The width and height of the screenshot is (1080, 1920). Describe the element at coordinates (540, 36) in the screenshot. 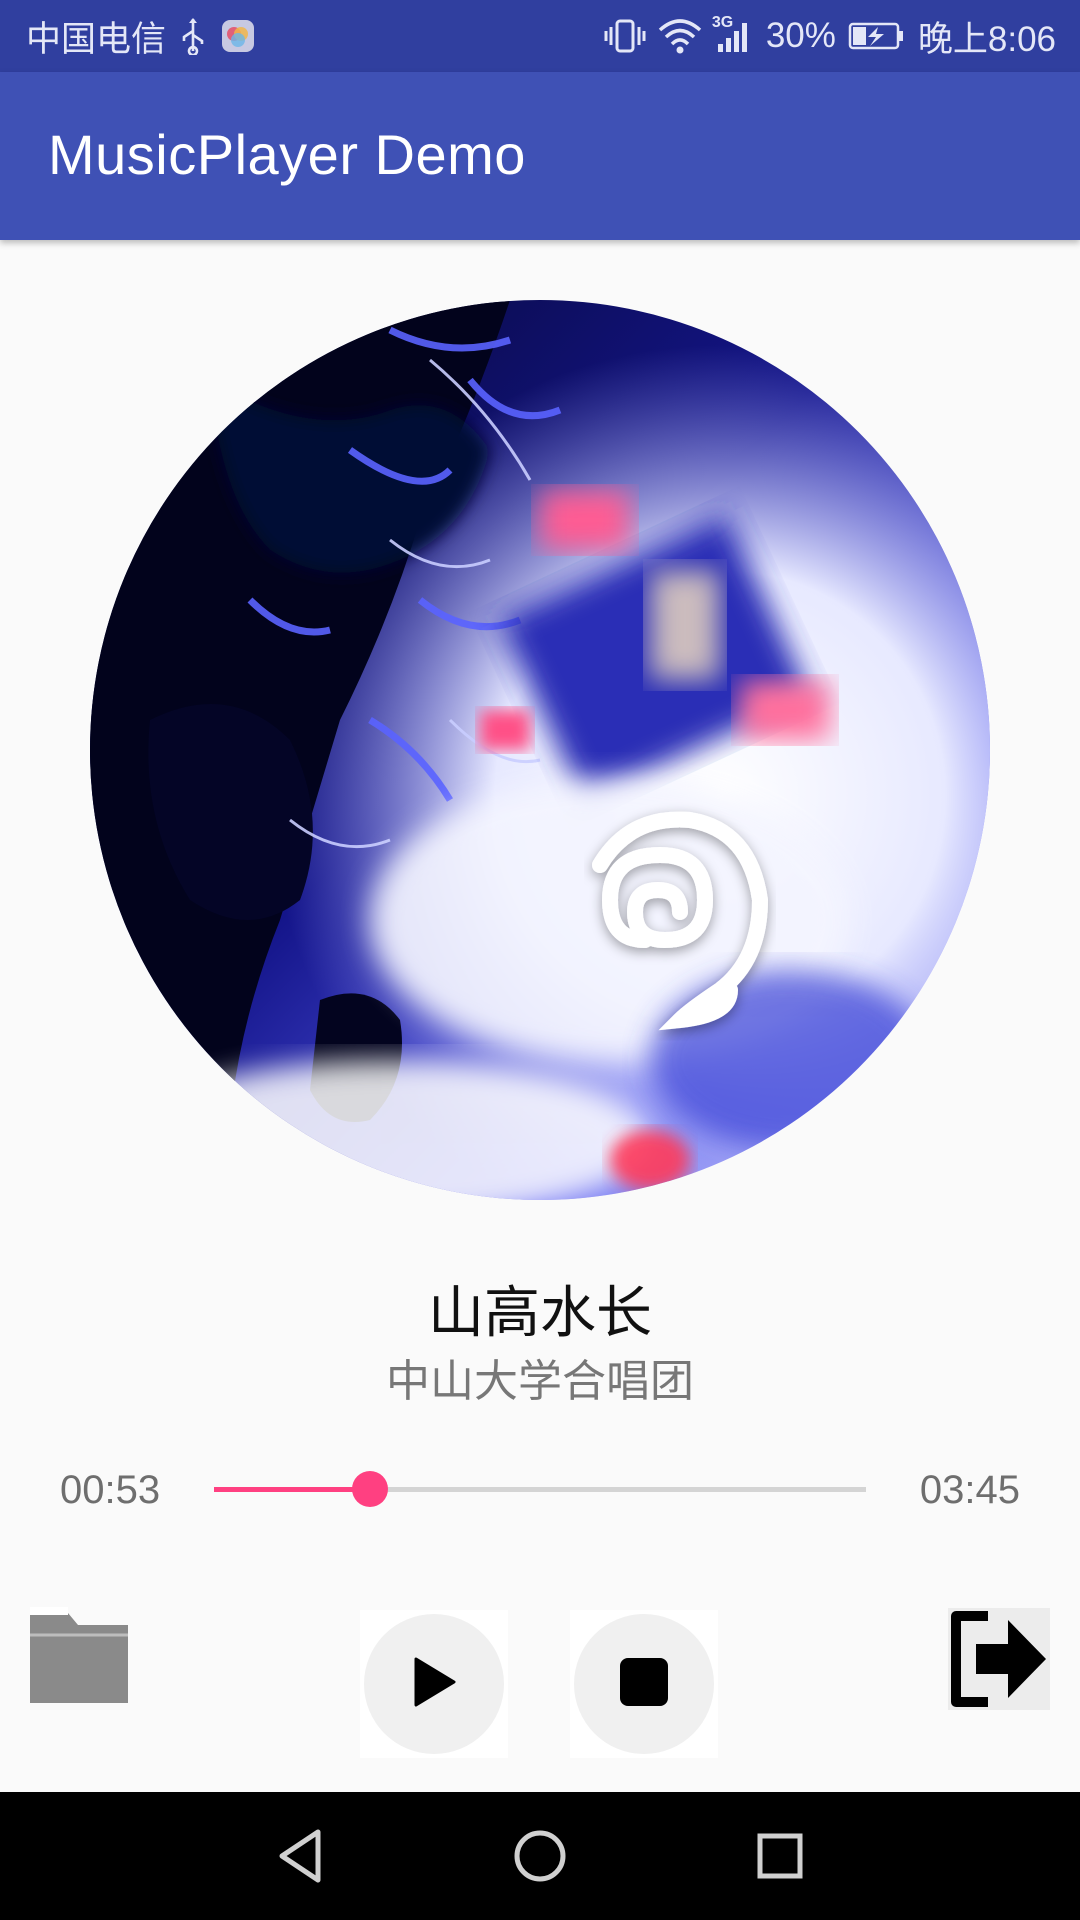

I see `status-bar: 中国电信 3G 30% 晚上8:06` at that location.